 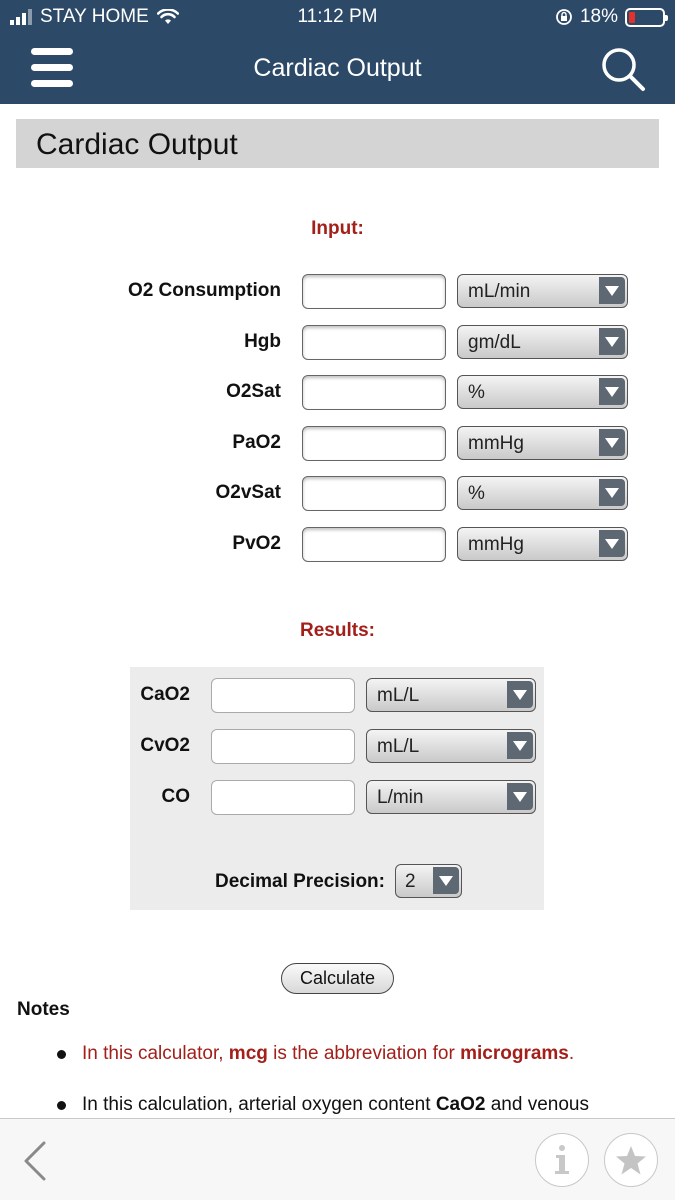 I want to click on co-output, so click(x=283, y=797).